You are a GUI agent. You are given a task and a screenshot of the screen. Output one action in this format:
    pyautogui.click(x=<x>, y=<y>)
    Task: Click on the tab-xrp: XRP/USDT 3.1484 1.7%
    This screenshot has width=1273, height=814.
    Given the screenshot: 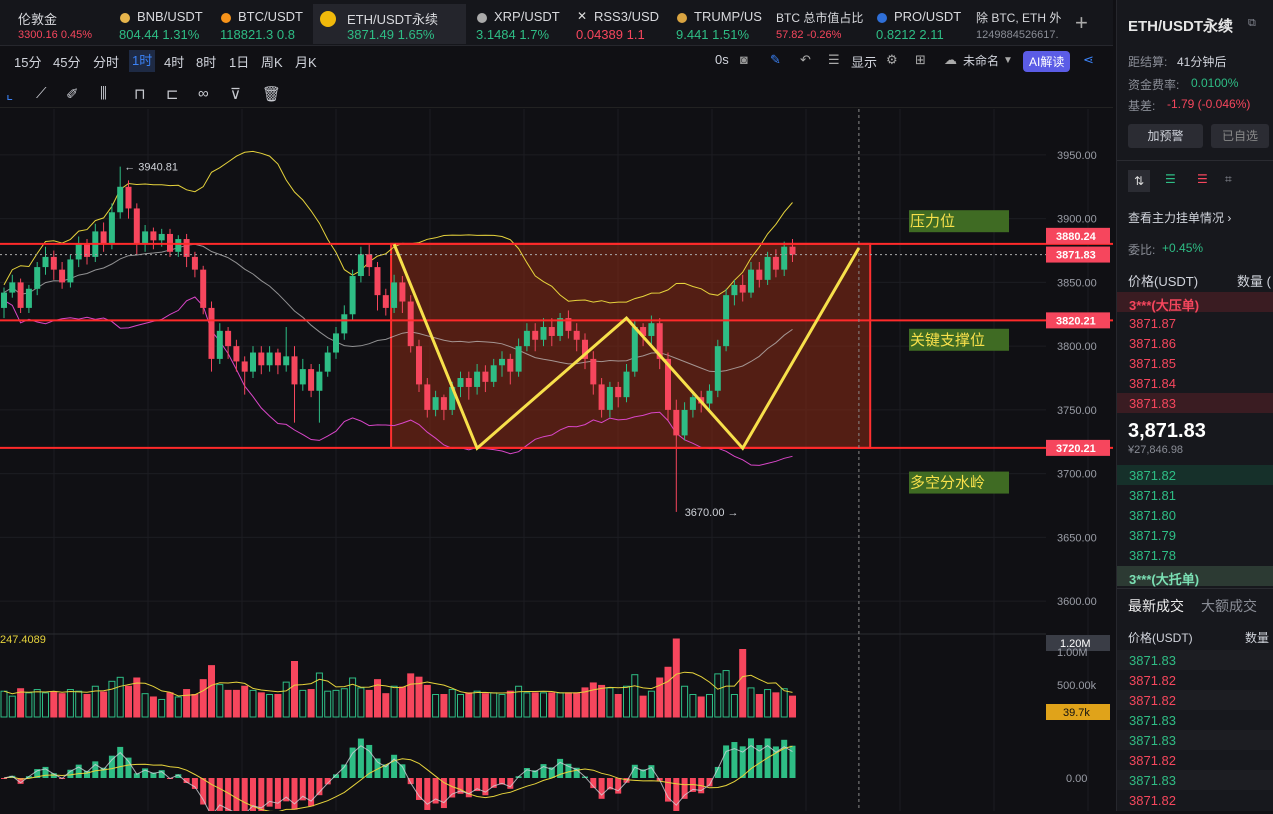 What is the action you would take?
    pyautogui.click(x=518, y=24)
    